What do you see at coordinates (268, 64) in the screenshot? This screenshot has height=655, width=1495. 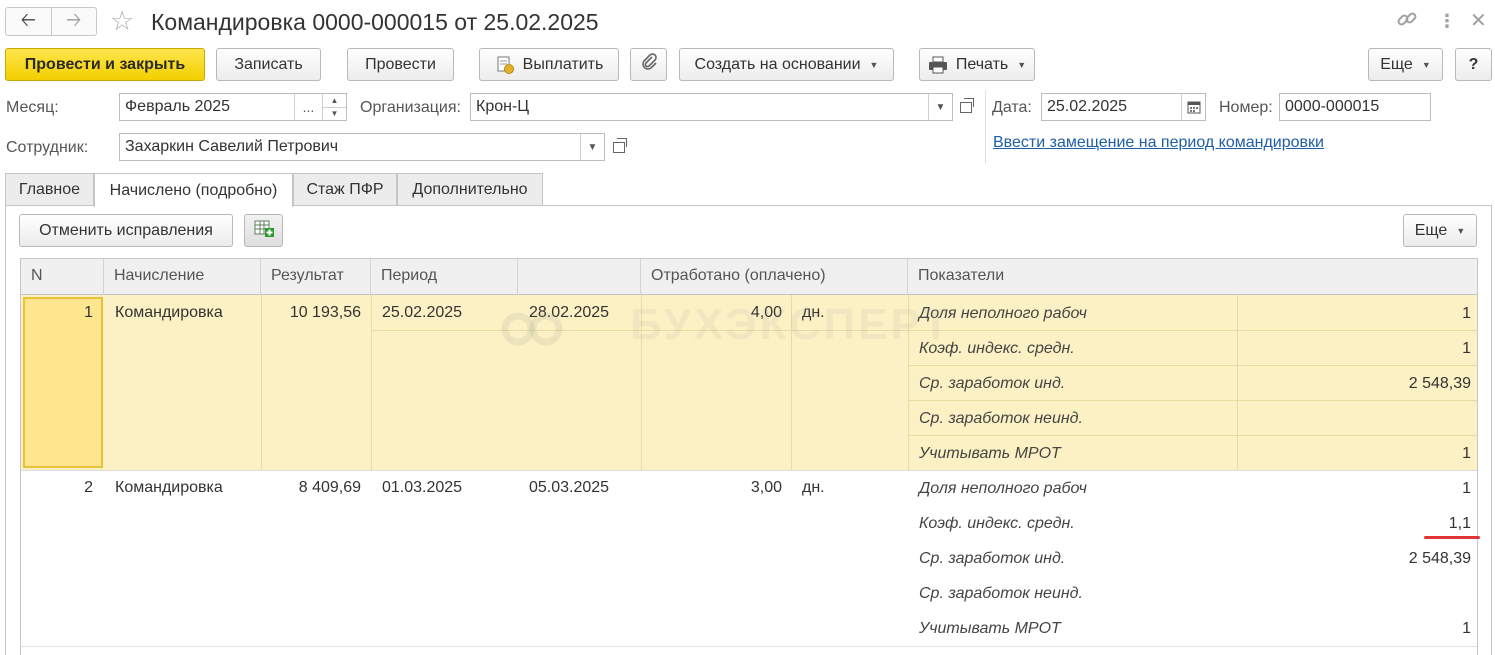 I see `save-button: Записать` at bounding box center [268, 64].